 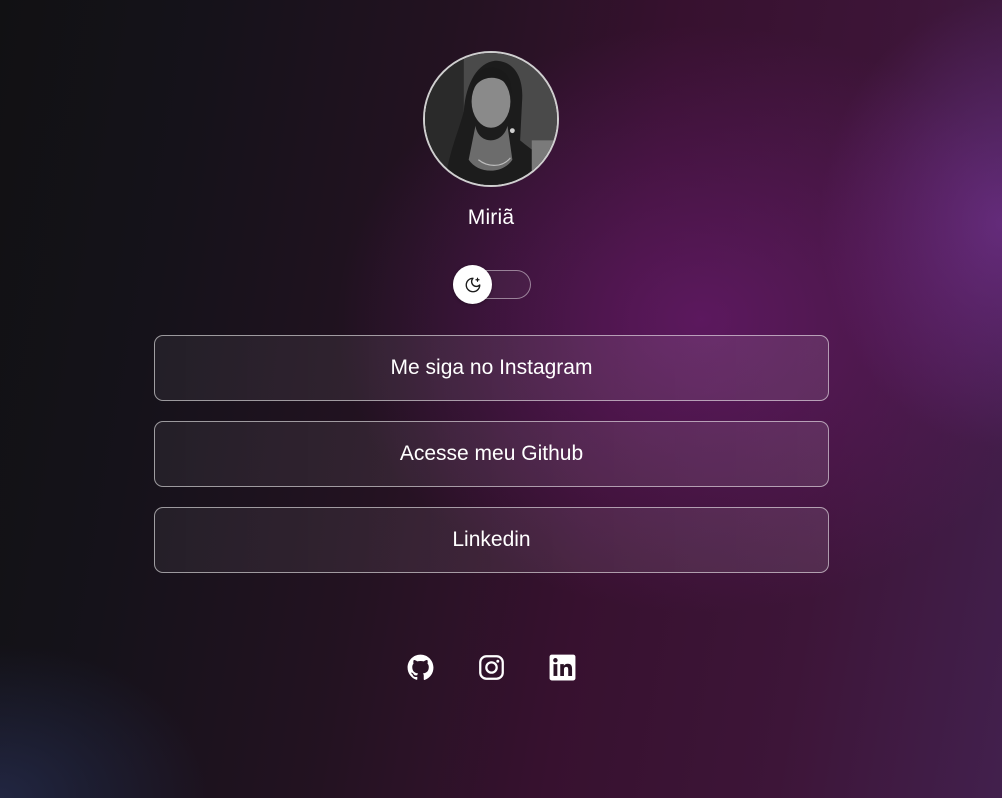 What do you see at coordinates (420, 667) in the screenshot?
I see `github-icon` at bounding box center [420, 667].